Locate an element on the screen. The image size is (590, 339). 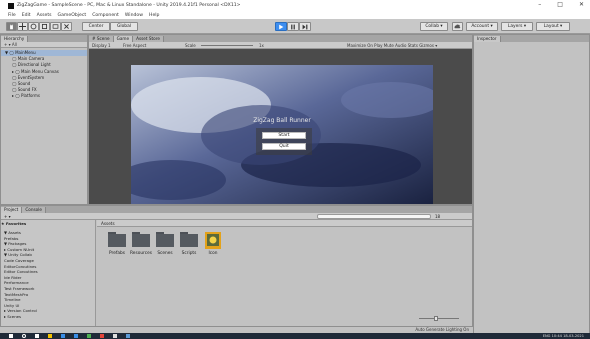
collab-label: Collab ▾ is located at coordinates (434, 26).